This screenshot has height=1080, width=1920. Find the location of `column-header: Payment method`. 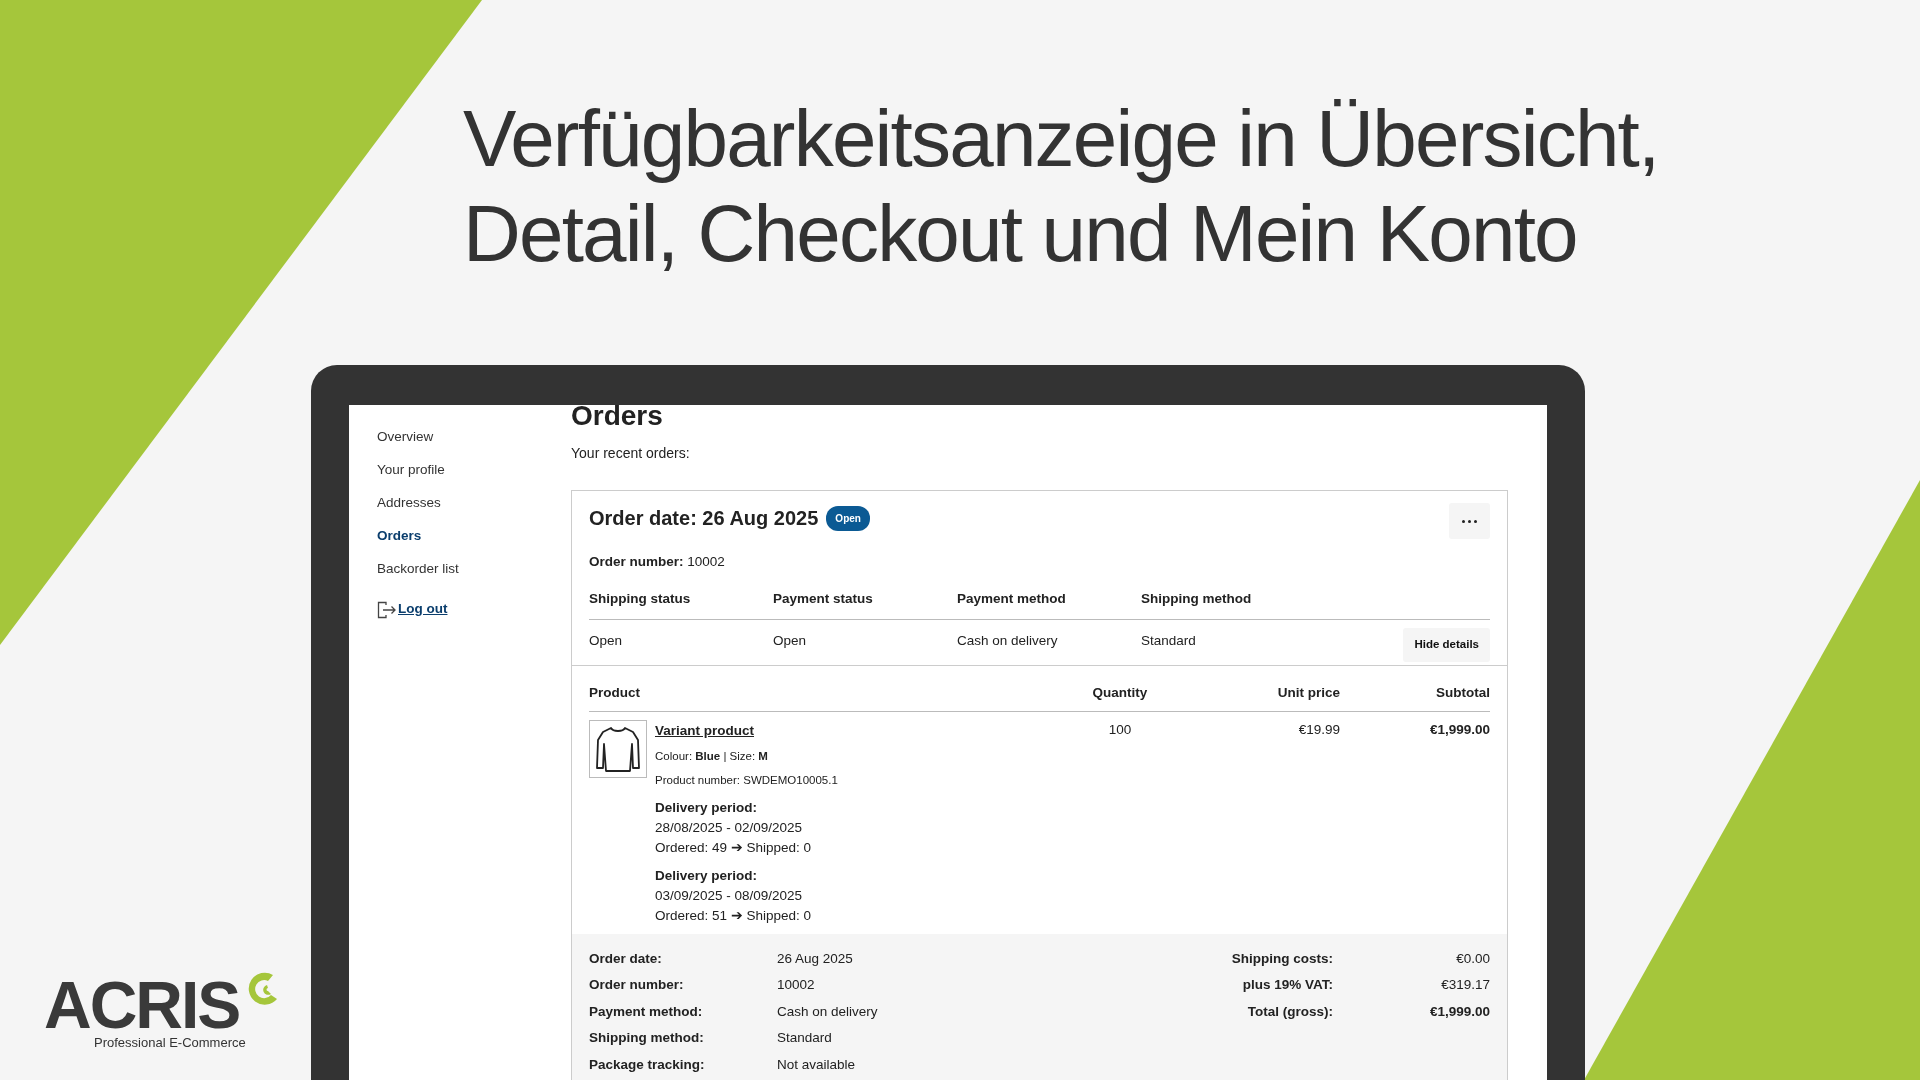

column-header: Payment method is located at coordinates (1049, 596).